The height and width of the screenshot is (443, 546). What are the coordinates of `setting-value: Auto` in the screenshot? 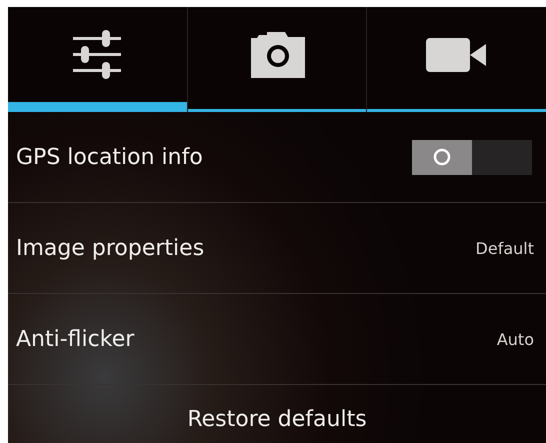 It's located at (515, 339).